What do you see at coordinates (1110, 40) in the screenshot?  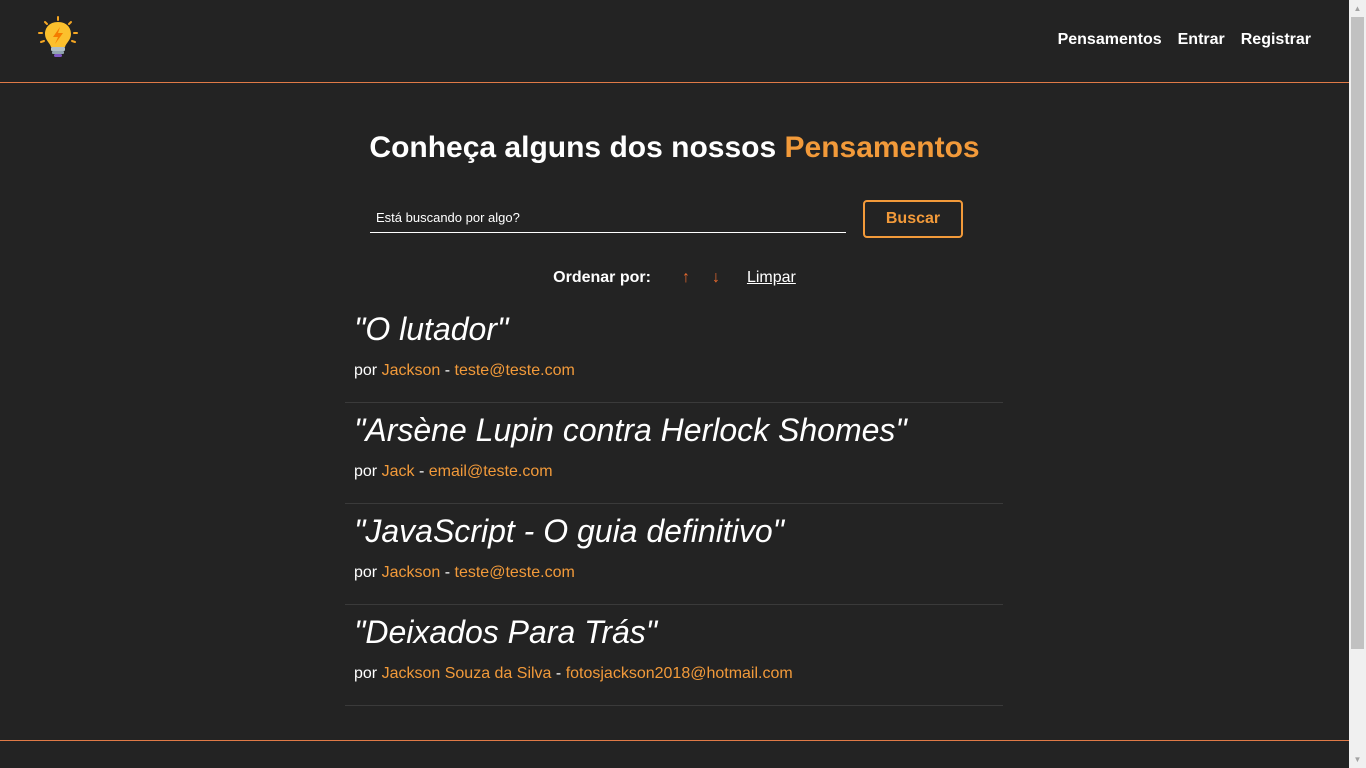 I see `nav-link-pensamentos: Pensamentos` at bounding box center [1110, 40].